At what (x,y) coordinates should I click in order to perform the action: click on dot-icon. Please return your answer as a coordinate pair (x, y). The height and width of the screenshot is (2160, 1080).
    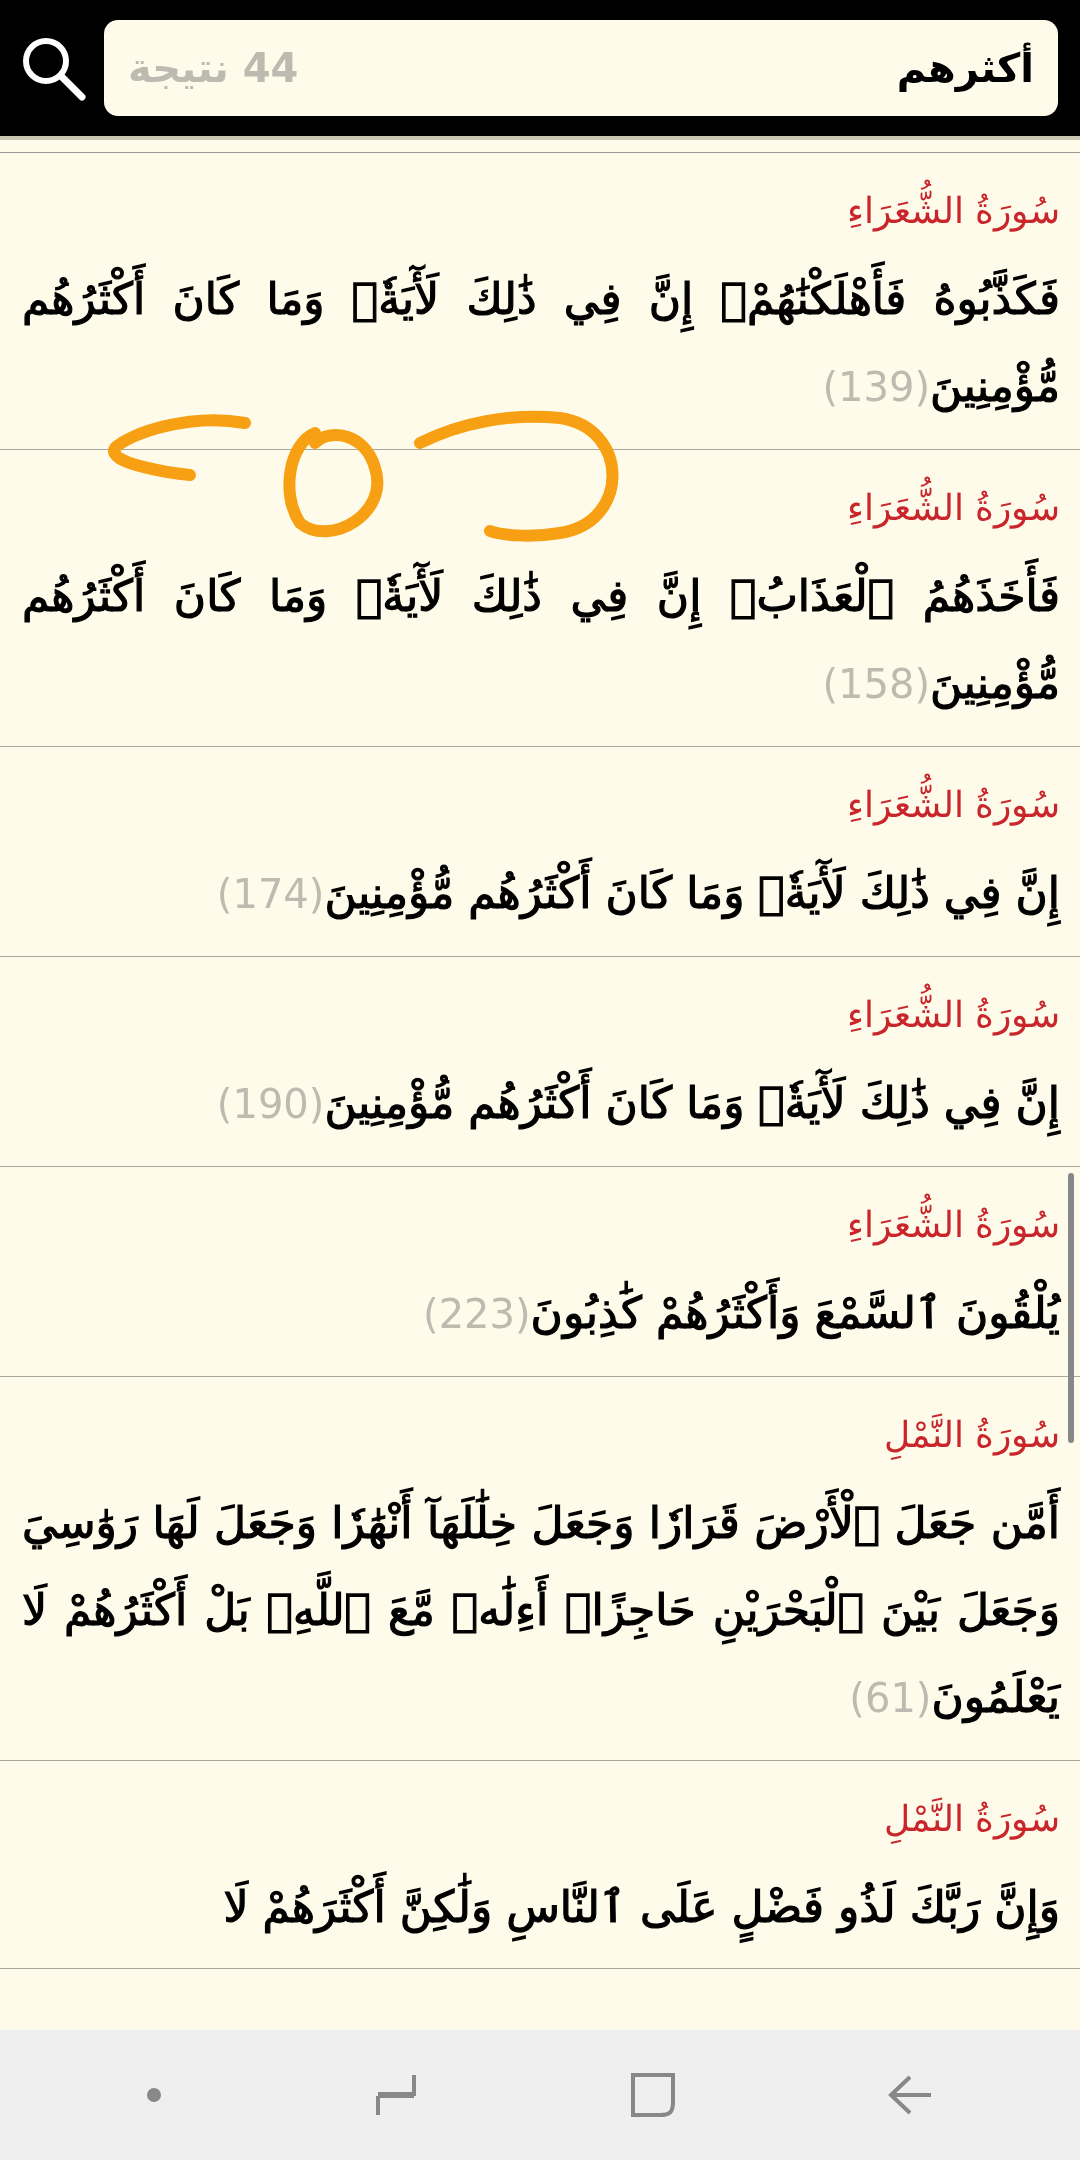
    Looking at the image, I should click on (154, 2095).